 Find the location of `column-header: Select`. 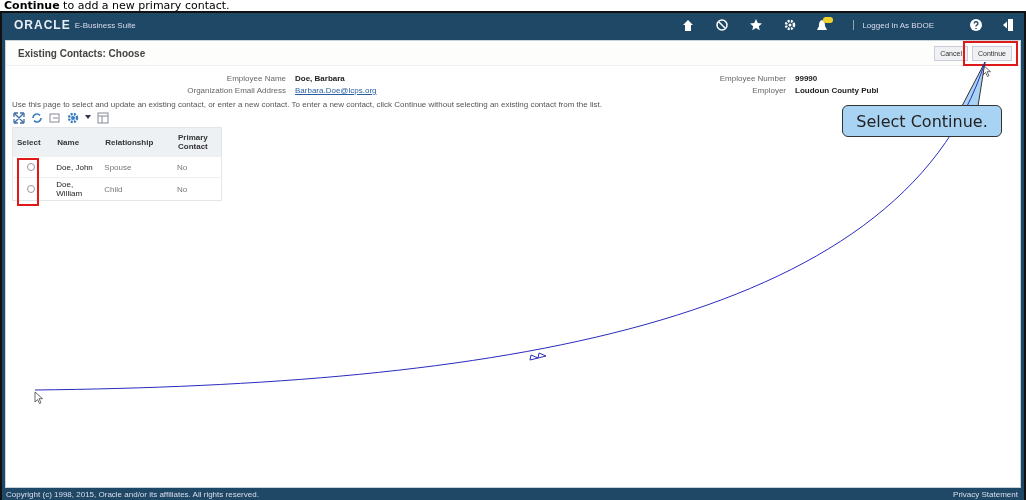

column-header: Select is located at coordinates (33, 142).